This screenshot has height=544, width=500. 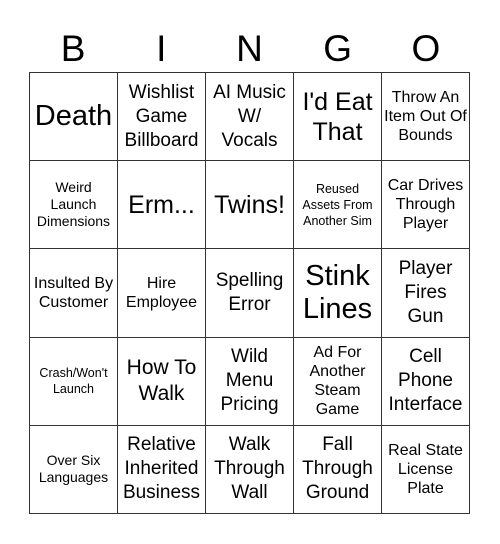 I want to click on bingo-cell-n5: Walk Through Wall, so click(x=250, y=469).